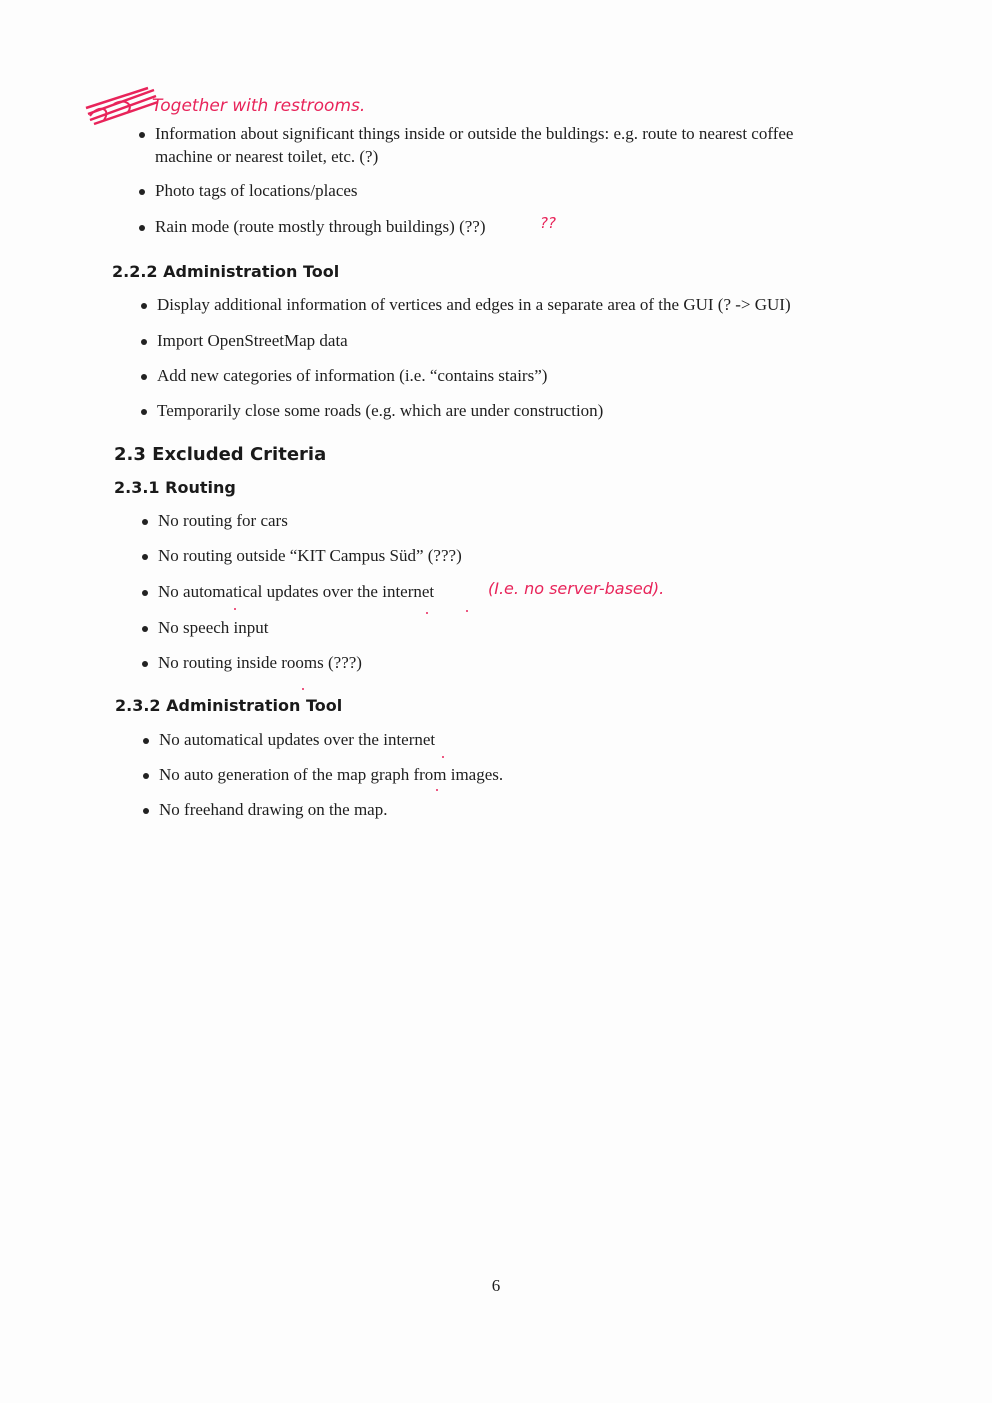  I want to click on list-item: No speech input, so click(213, 627).